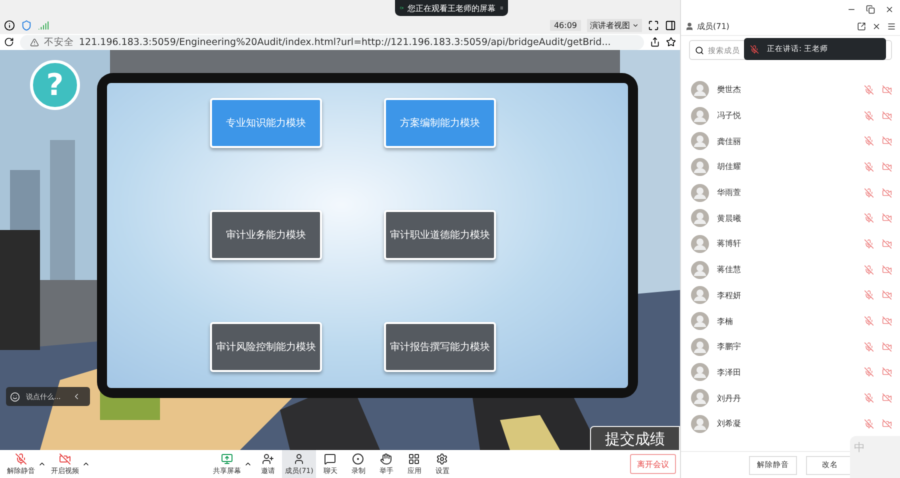  Describe the element at coordinates (653, 464) in the screenshot. I see `leave-meeting-button: 离开会议` at that location.